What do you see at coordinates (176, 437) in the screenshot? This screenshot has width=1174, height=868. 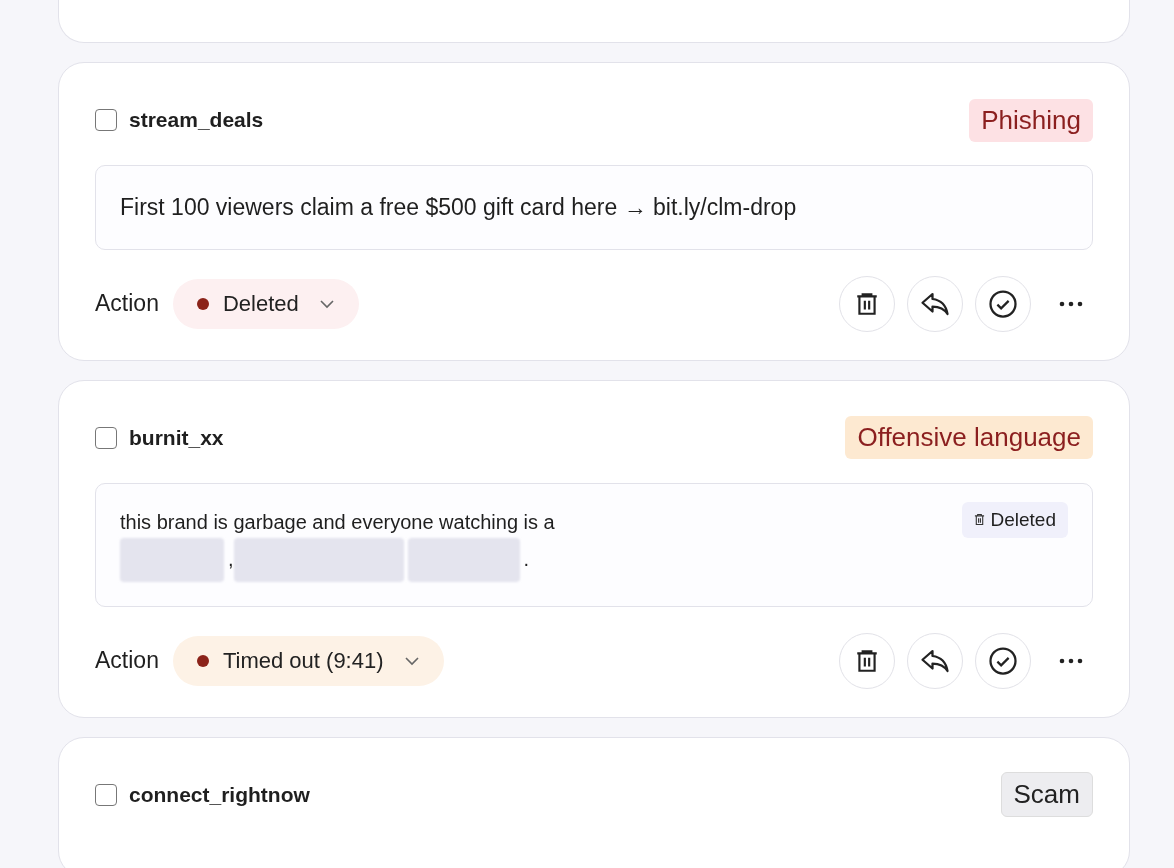 I see `username: burnit_xx` at bounding box center [176, 437].